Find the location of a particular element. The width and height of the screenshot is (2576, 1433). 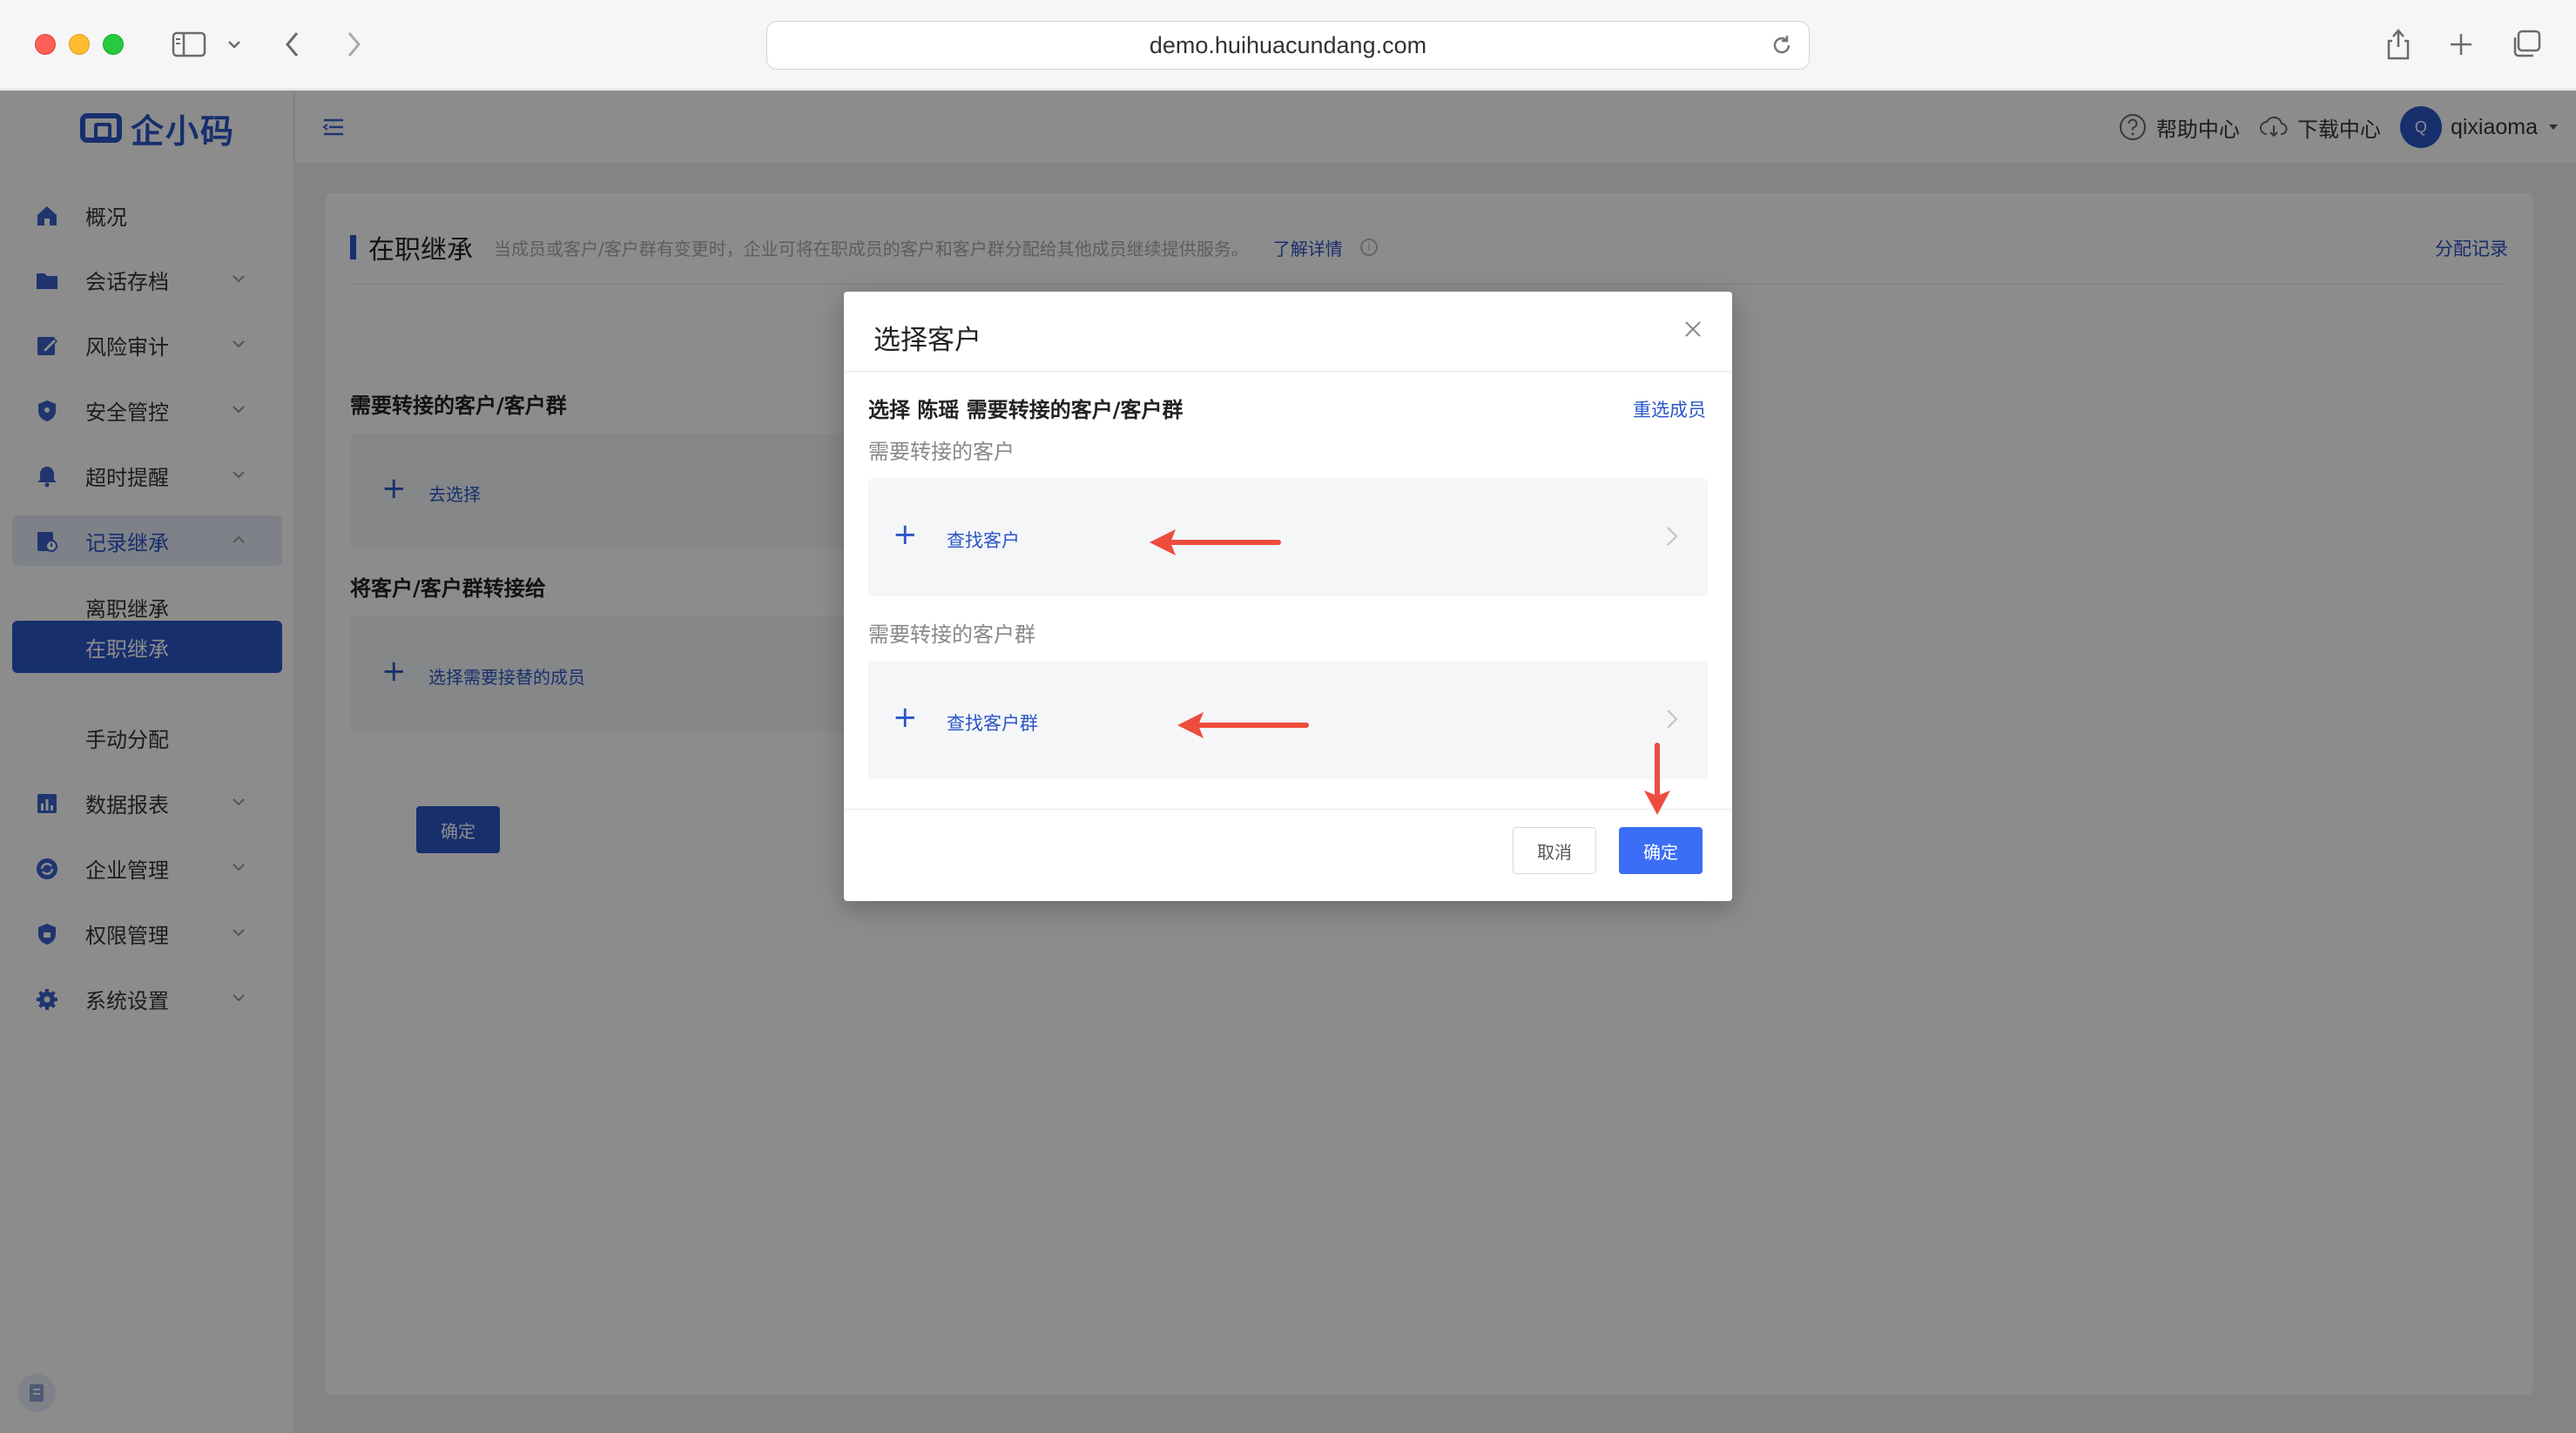

customers-group-label: 需要转接的客户 is located at coordinates (941, 452).